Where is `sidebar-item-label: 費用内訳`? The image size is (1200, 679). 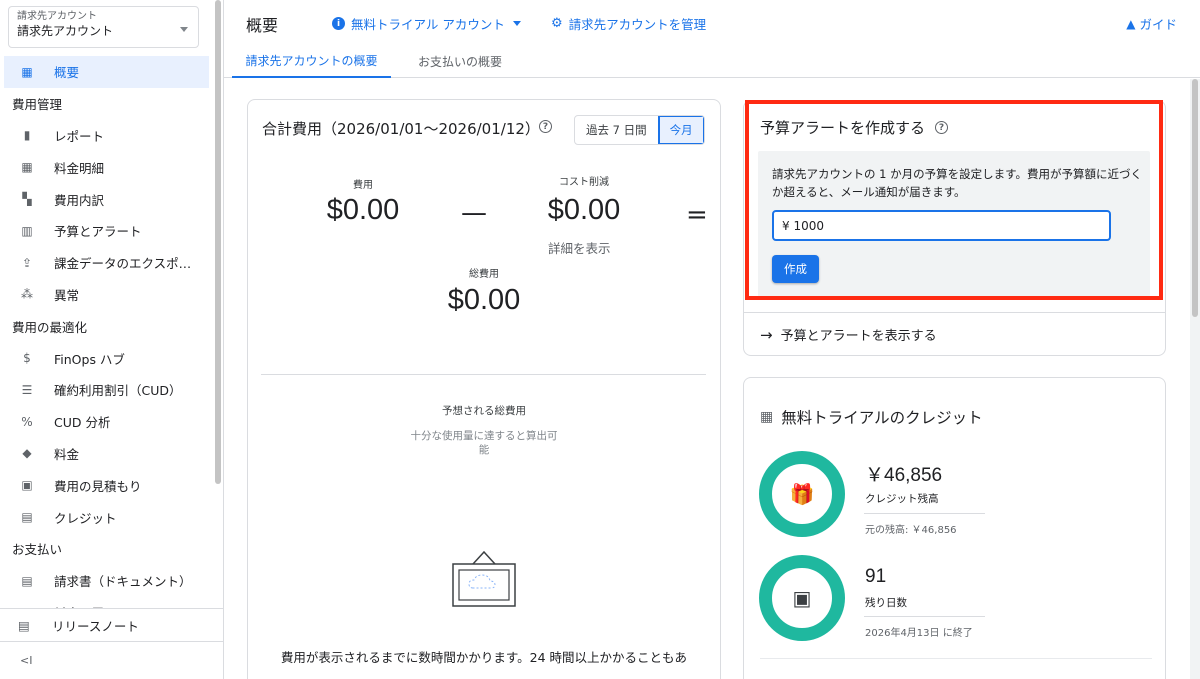 sidebar-item-label: 費用内訳 is located at coordinates (79, 200).